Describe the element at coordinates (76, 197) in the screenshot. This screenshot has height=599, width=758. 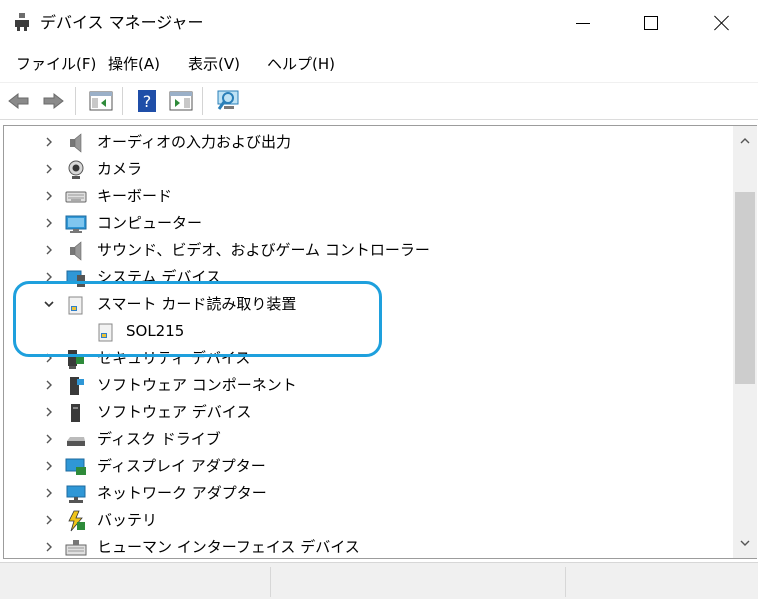
I see `keyboard-icon` at that location.